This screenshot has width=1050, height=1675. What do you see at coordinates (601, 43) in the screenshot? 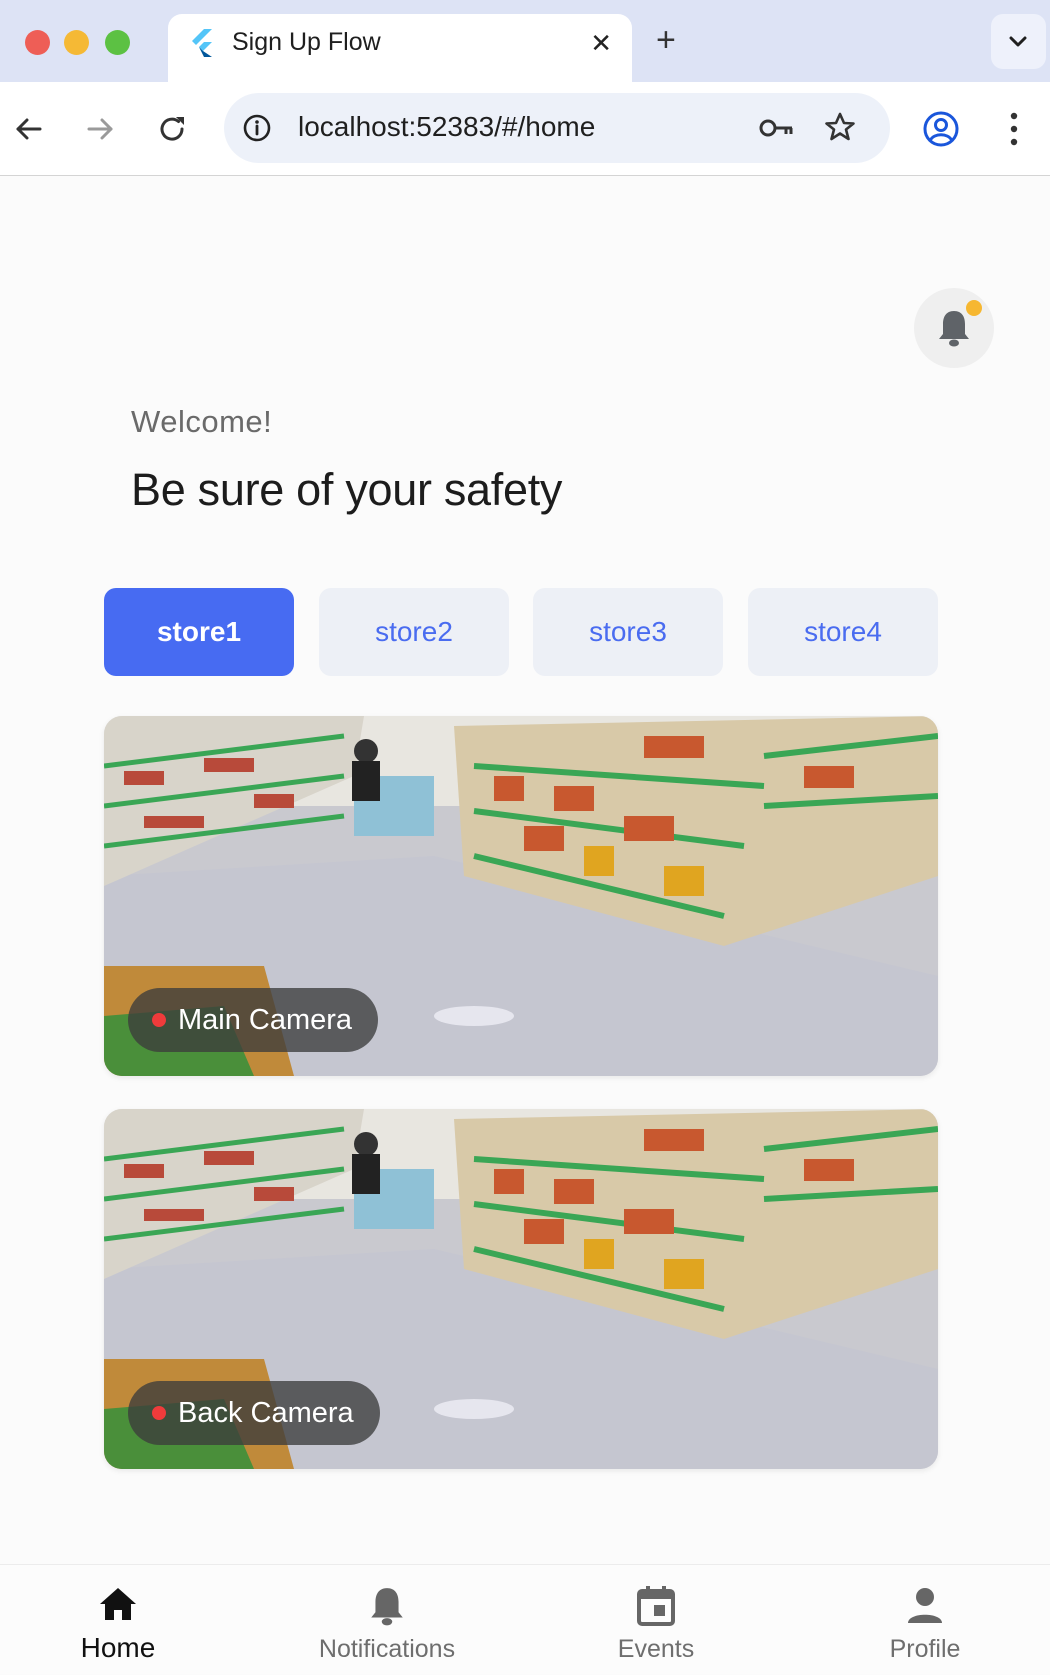
I see `tab-close-icon: ✕` at bounding box center [601, 43].